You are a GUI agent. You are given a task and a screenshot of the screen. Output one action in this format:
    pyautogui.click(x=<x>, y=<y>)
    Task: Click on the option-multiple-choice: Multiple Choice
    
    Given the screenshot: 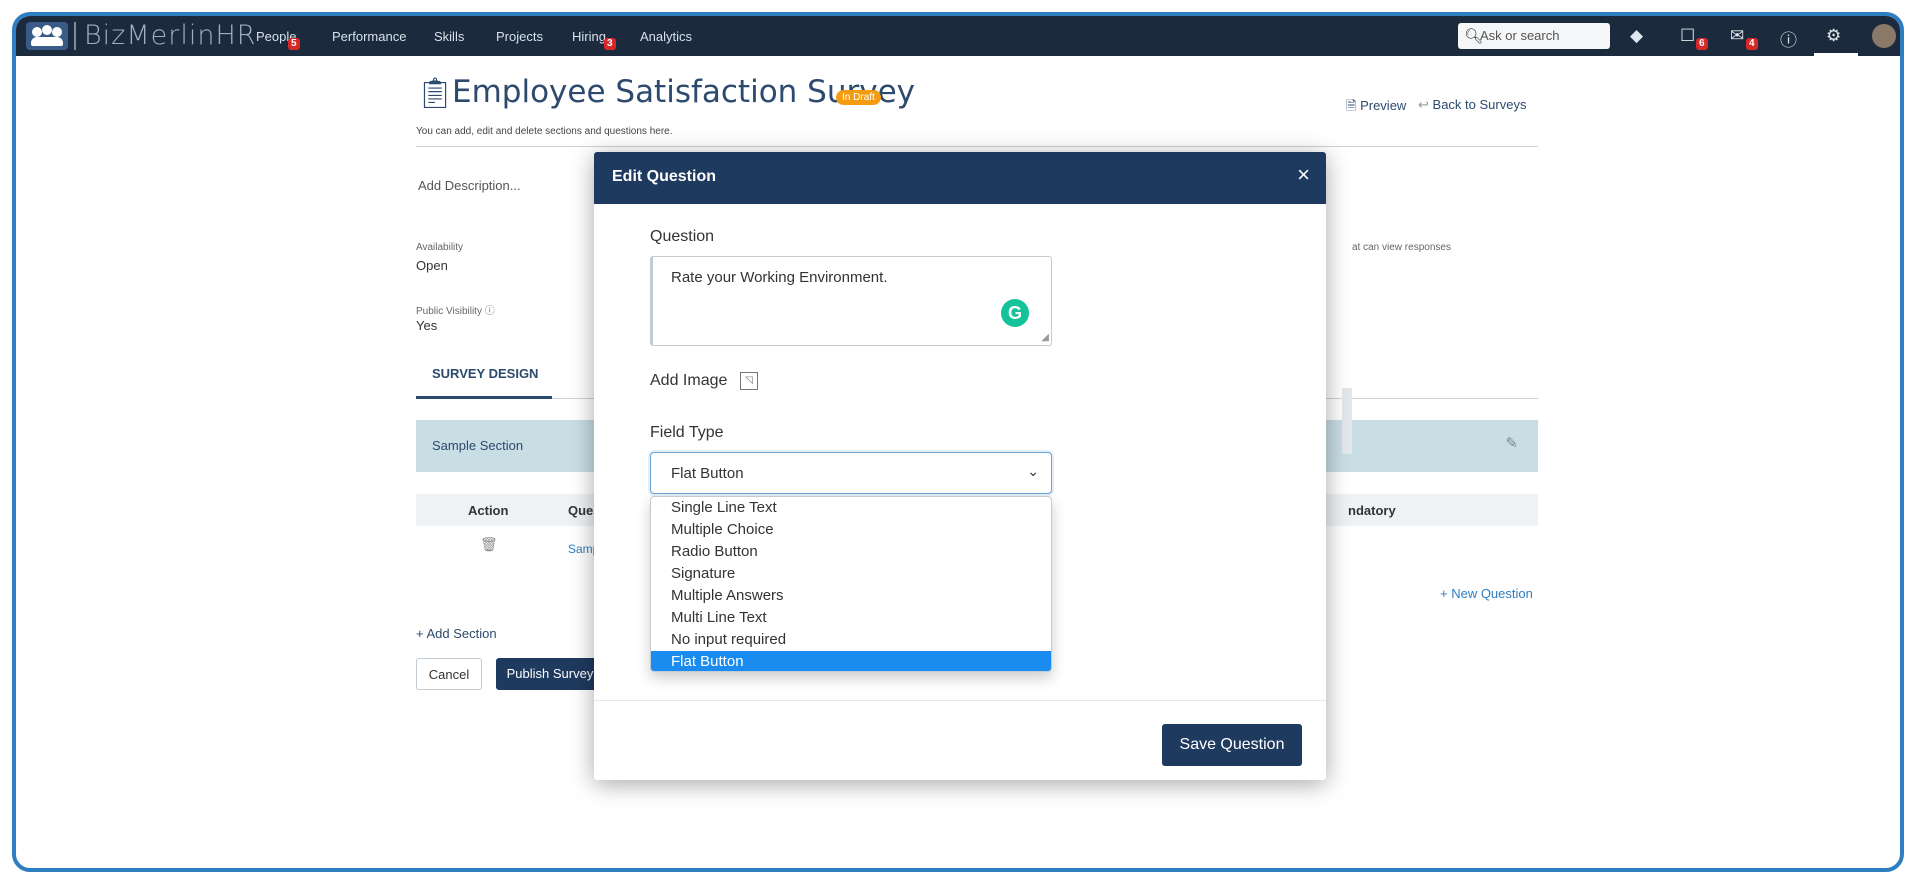 What is the action you would take?
    pyautogui.click(x=851, y=530)
    